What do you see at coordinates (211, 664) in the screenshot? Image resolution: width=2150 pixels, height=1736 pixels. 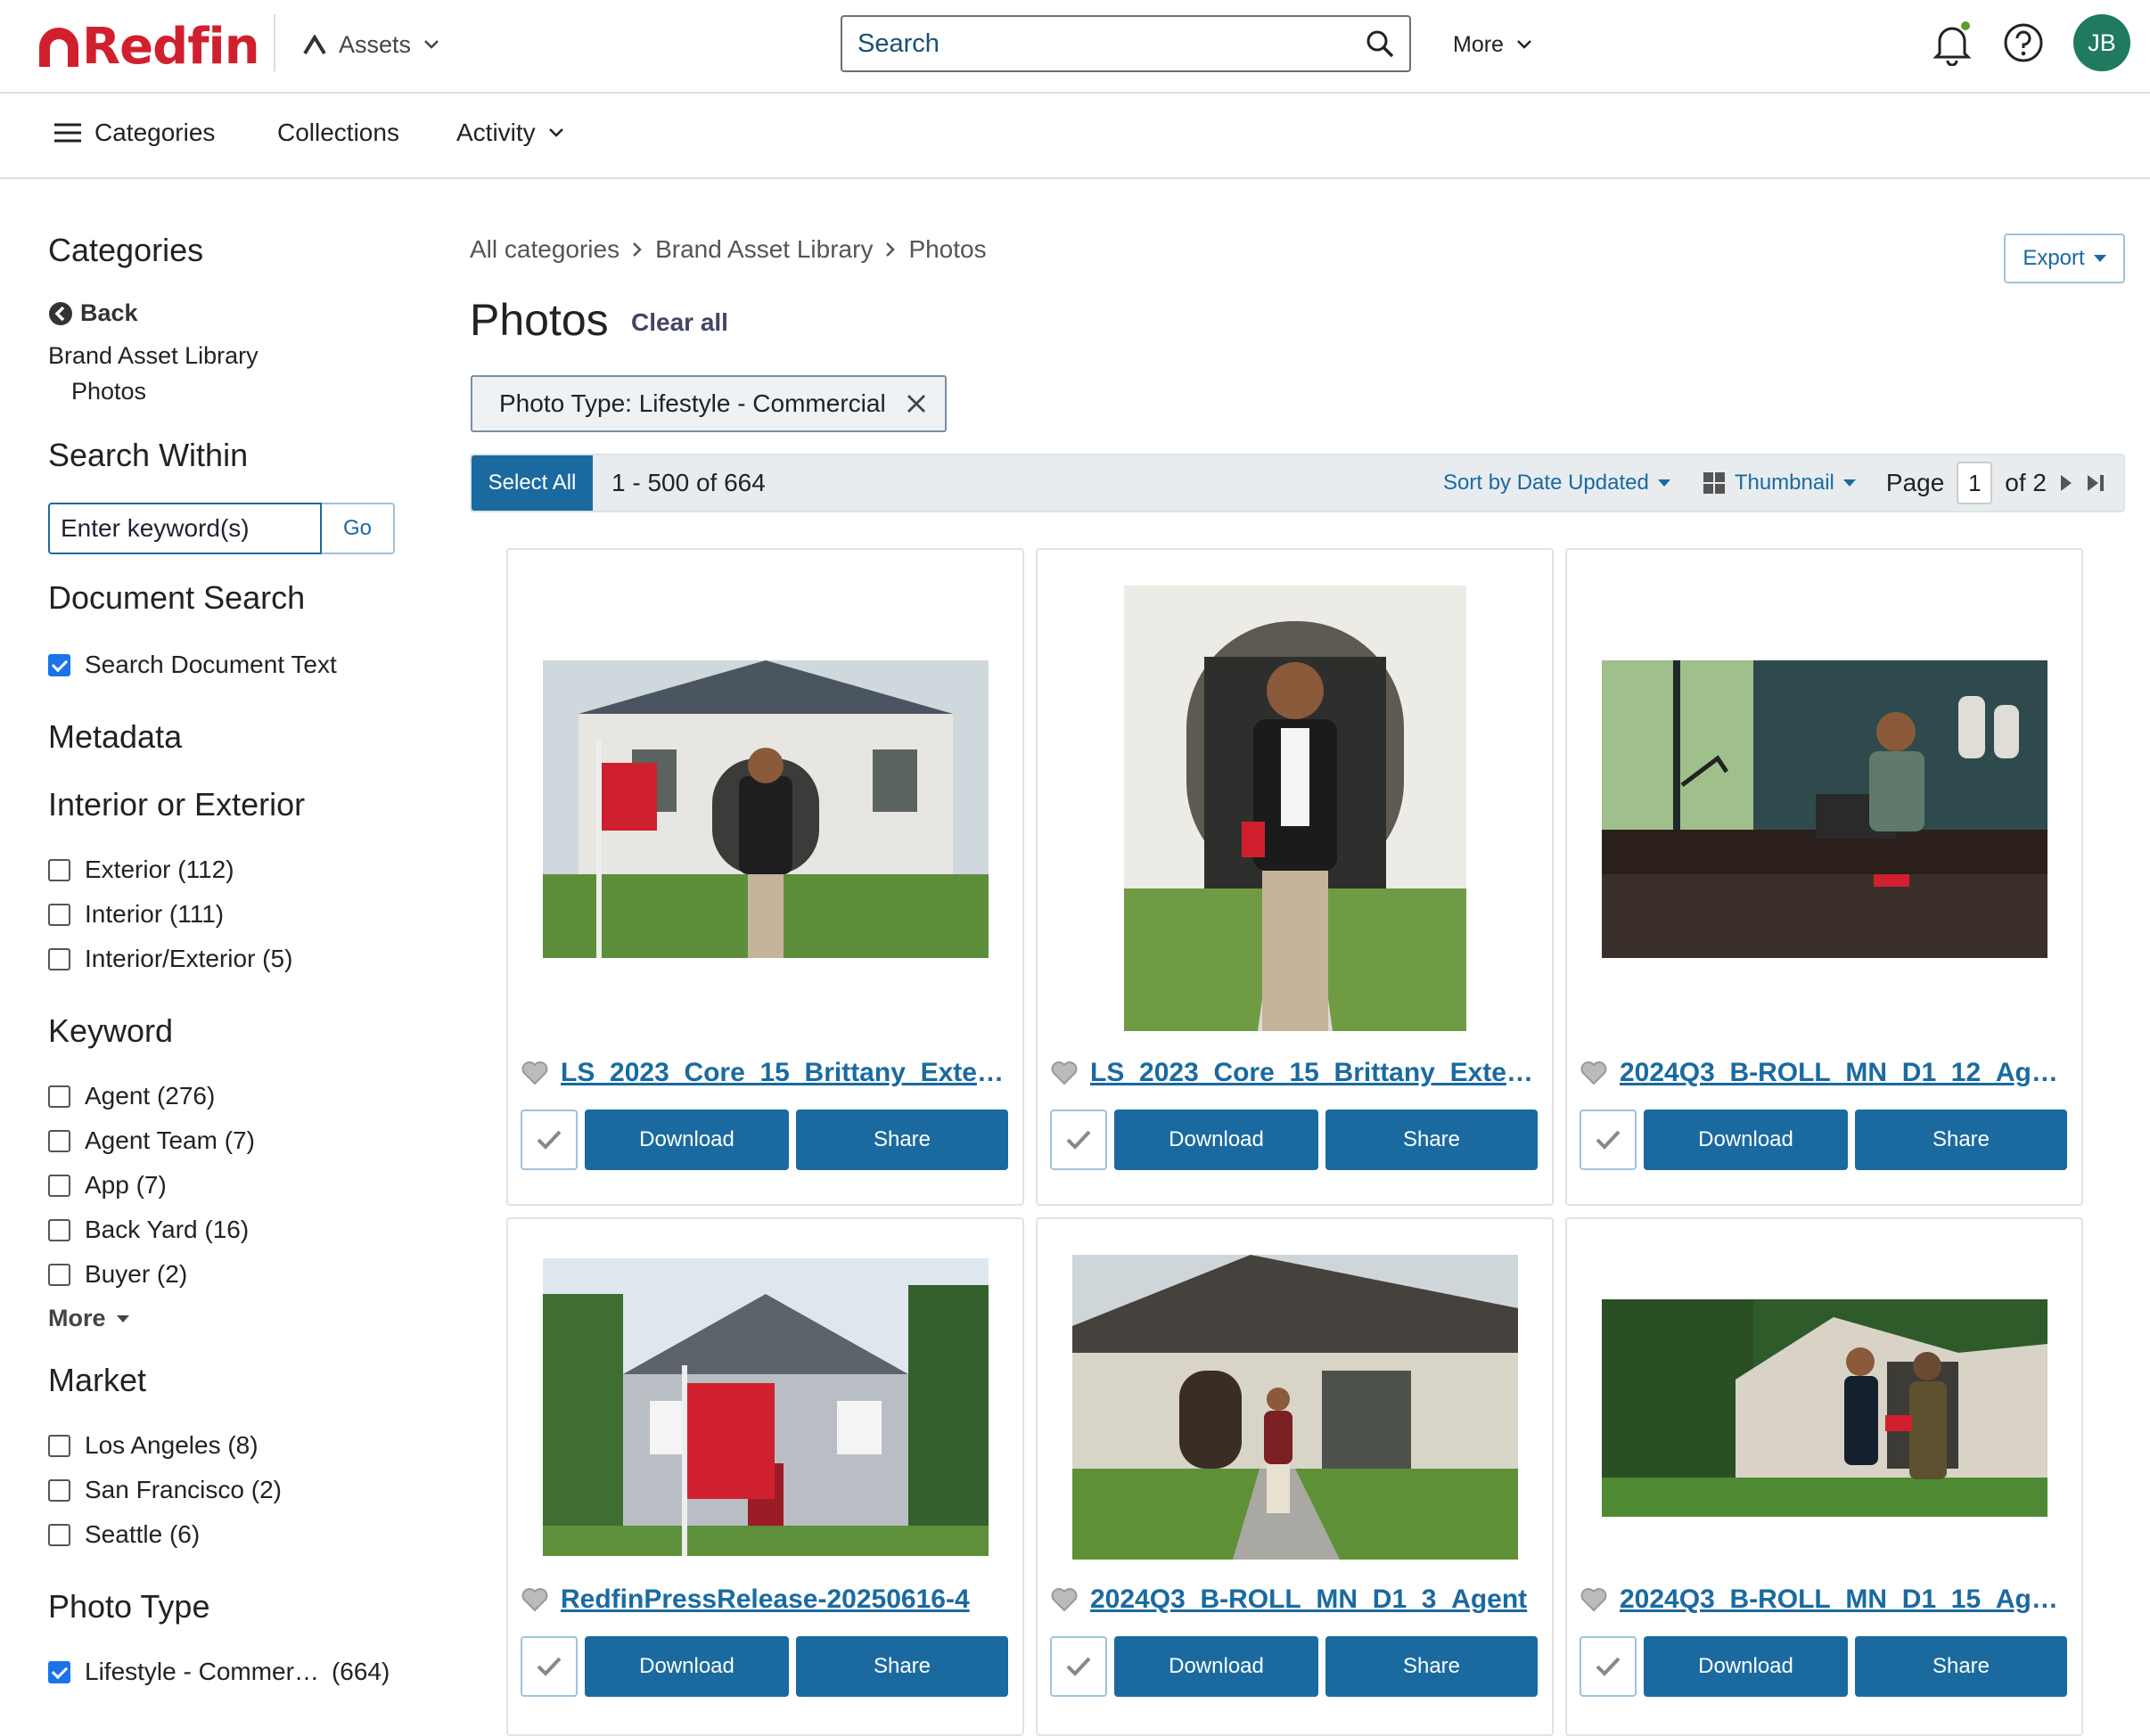 I see `option-label: Search Document Text` at bounding box center [211, 664].